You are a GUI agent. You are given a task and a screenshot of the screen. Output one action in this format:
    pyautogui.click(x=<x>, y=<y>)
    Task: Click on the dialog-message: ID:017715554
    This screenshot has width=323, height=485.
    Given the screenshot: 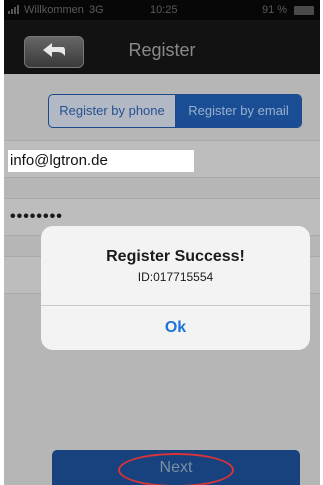 What is the action you would take?
    pyautogui.click(x=175, y=277)
    